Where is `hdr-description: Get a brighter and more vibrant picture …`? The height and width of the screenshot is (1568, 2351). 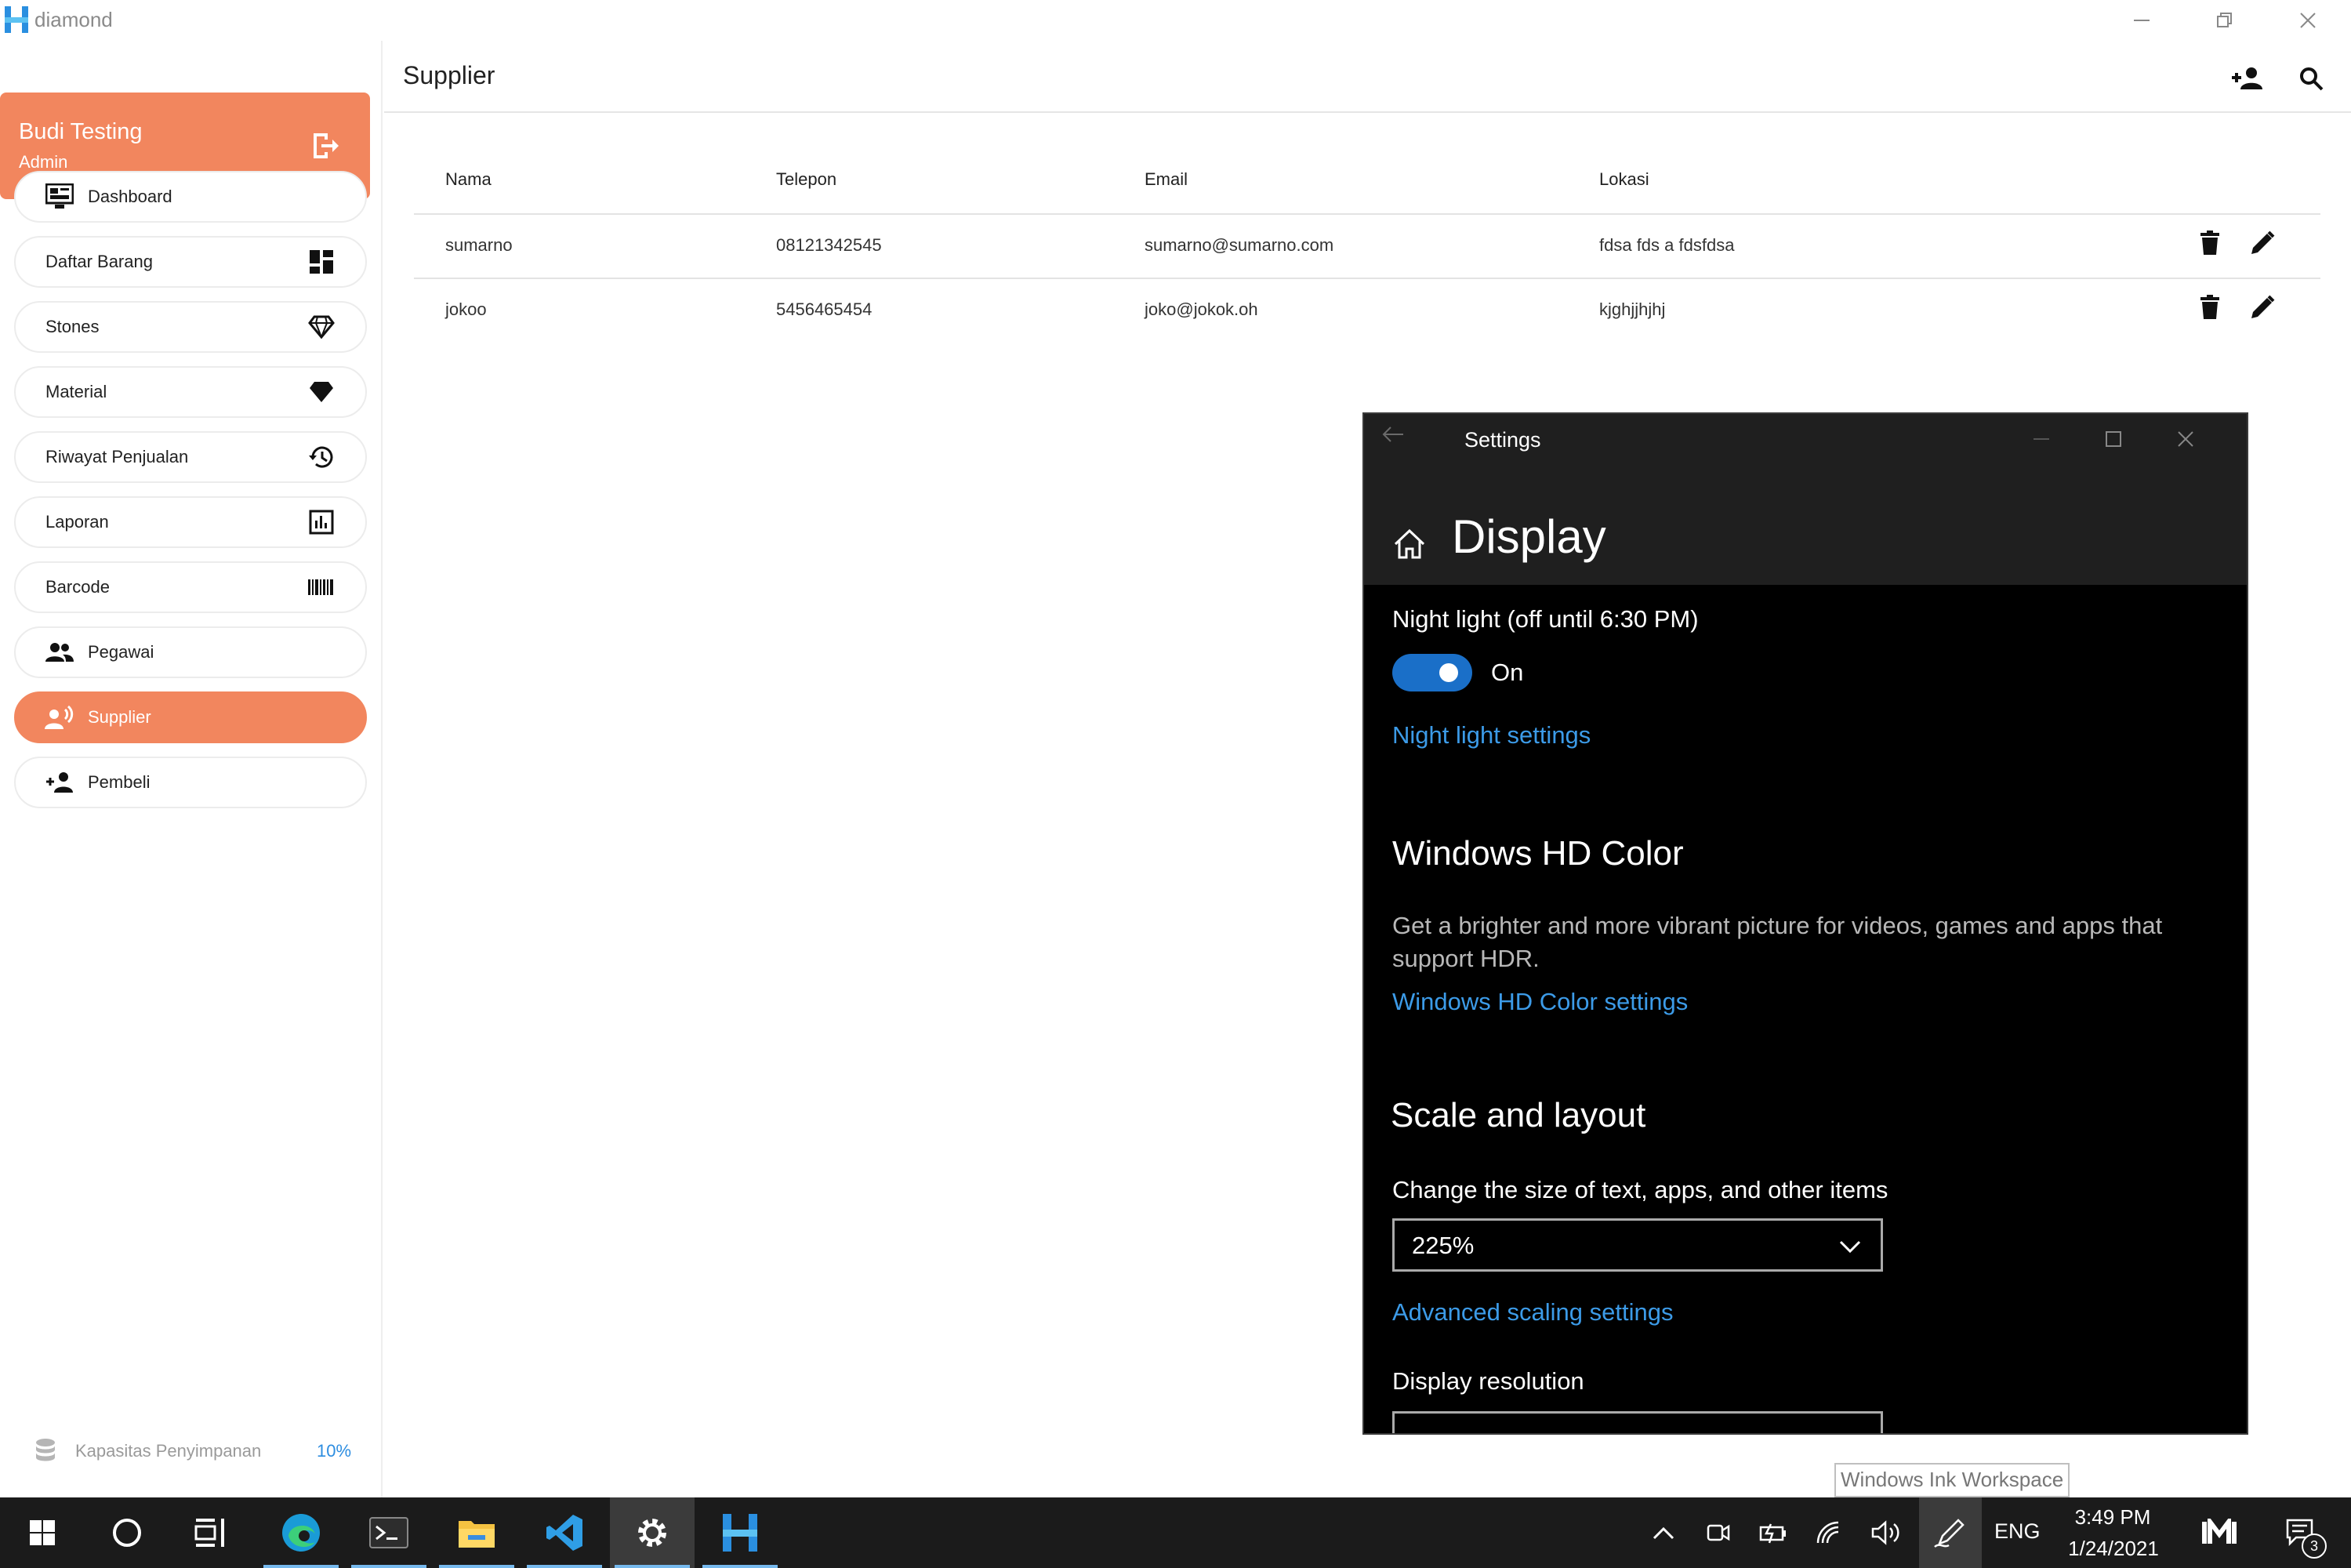 hdr-description: Get a brighter and more vibrant picture … is located at coordinates (1778, 942).